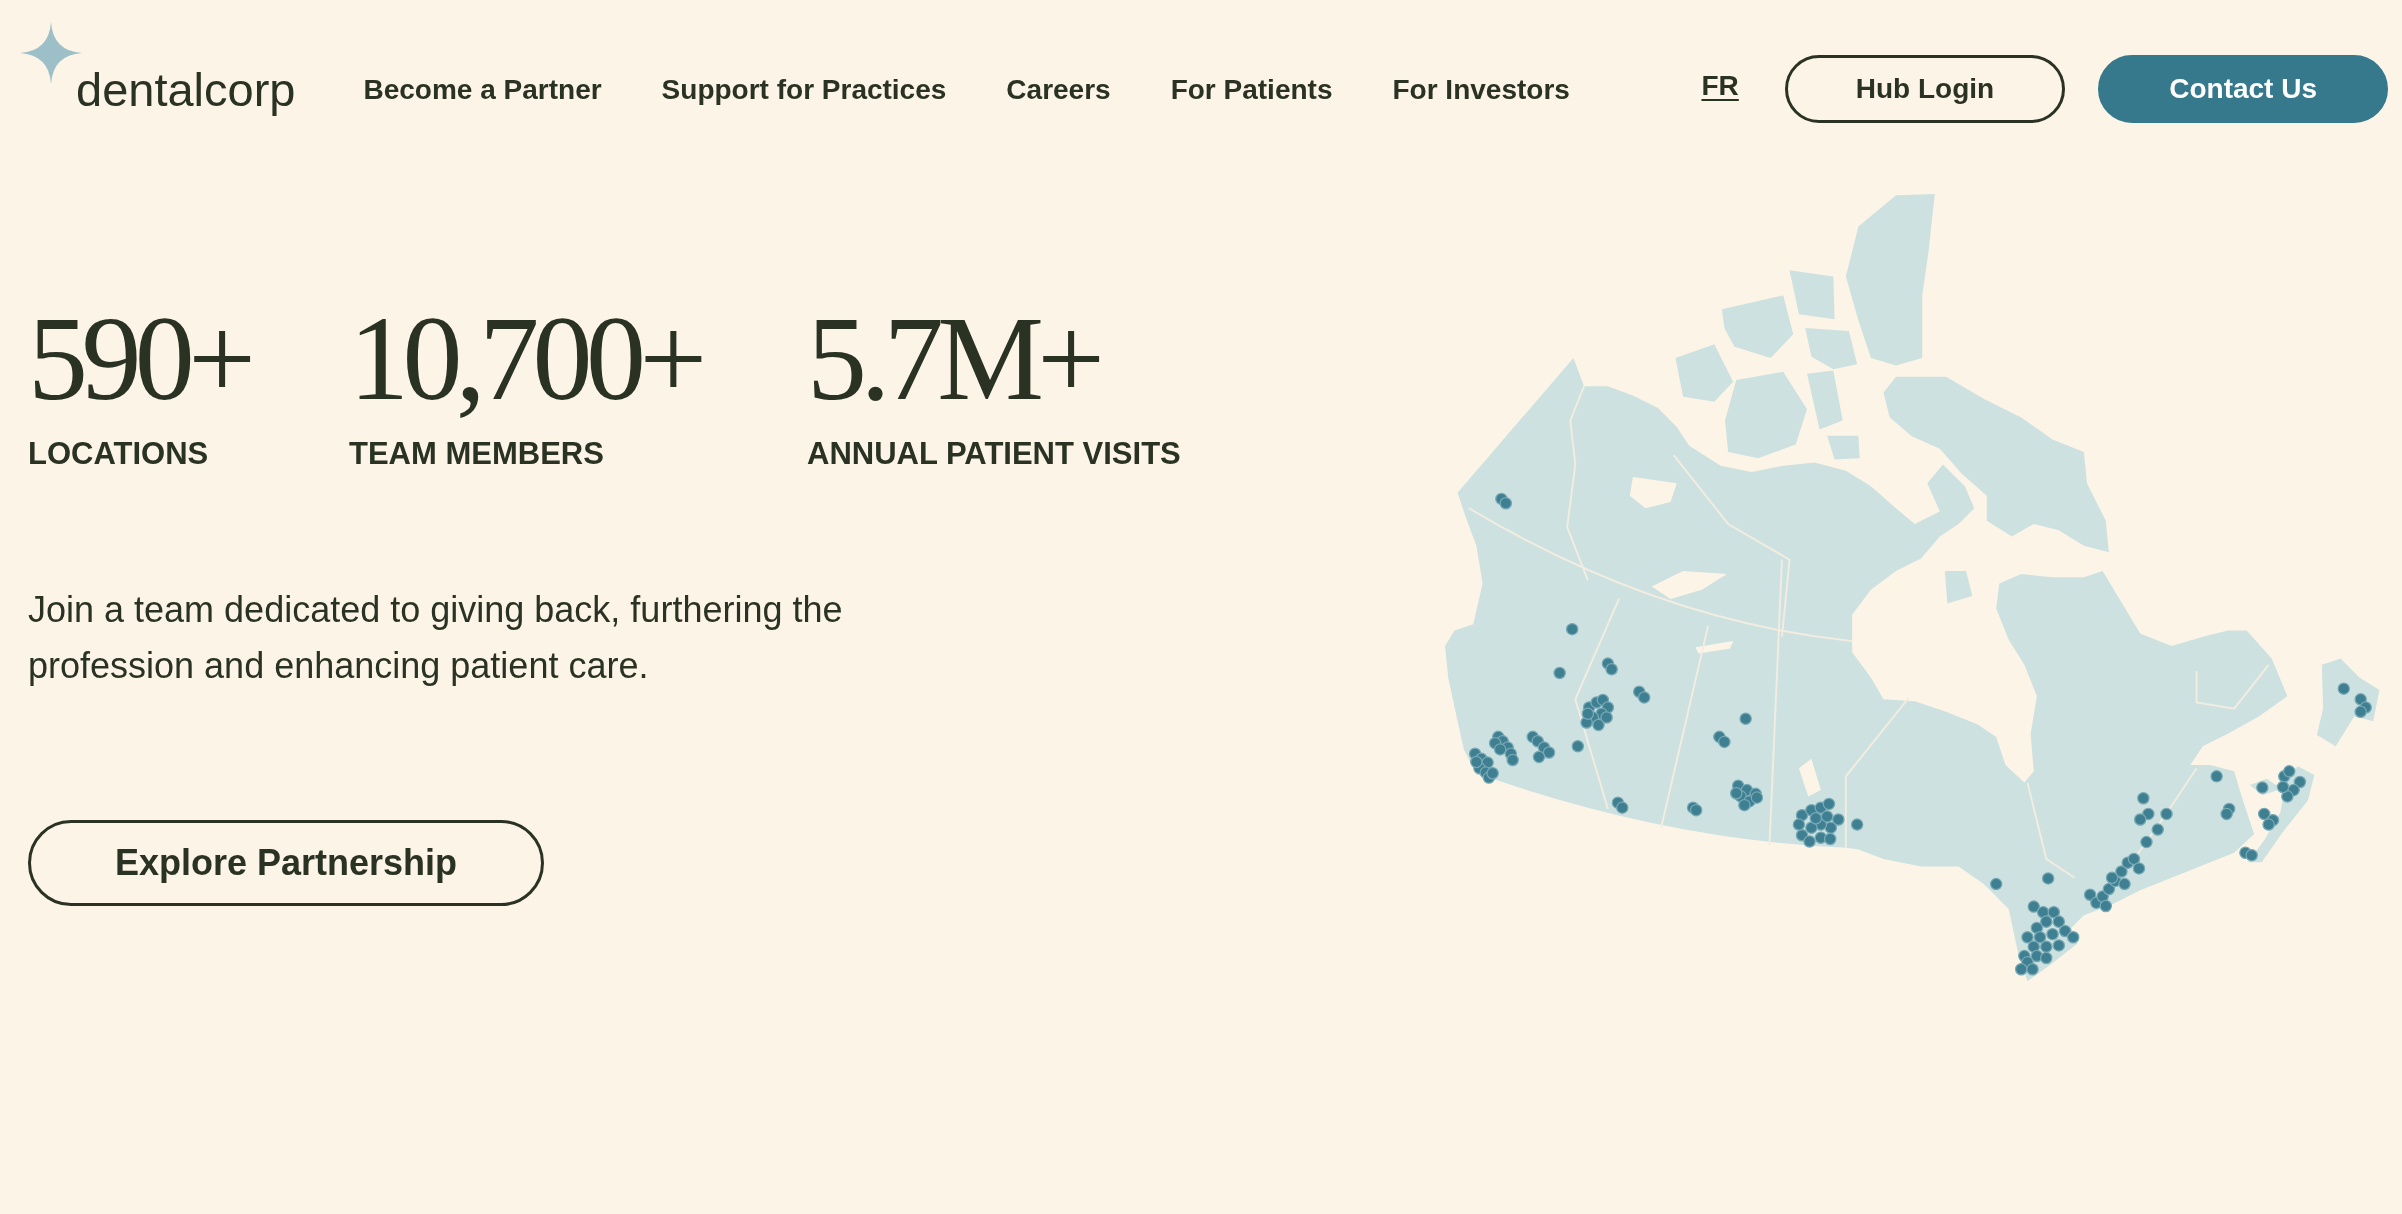  What do you see at coordinates (118, 453) in the screenshot?
I see `stat-label: LOCATIONS` at bounding box center [118, 453].